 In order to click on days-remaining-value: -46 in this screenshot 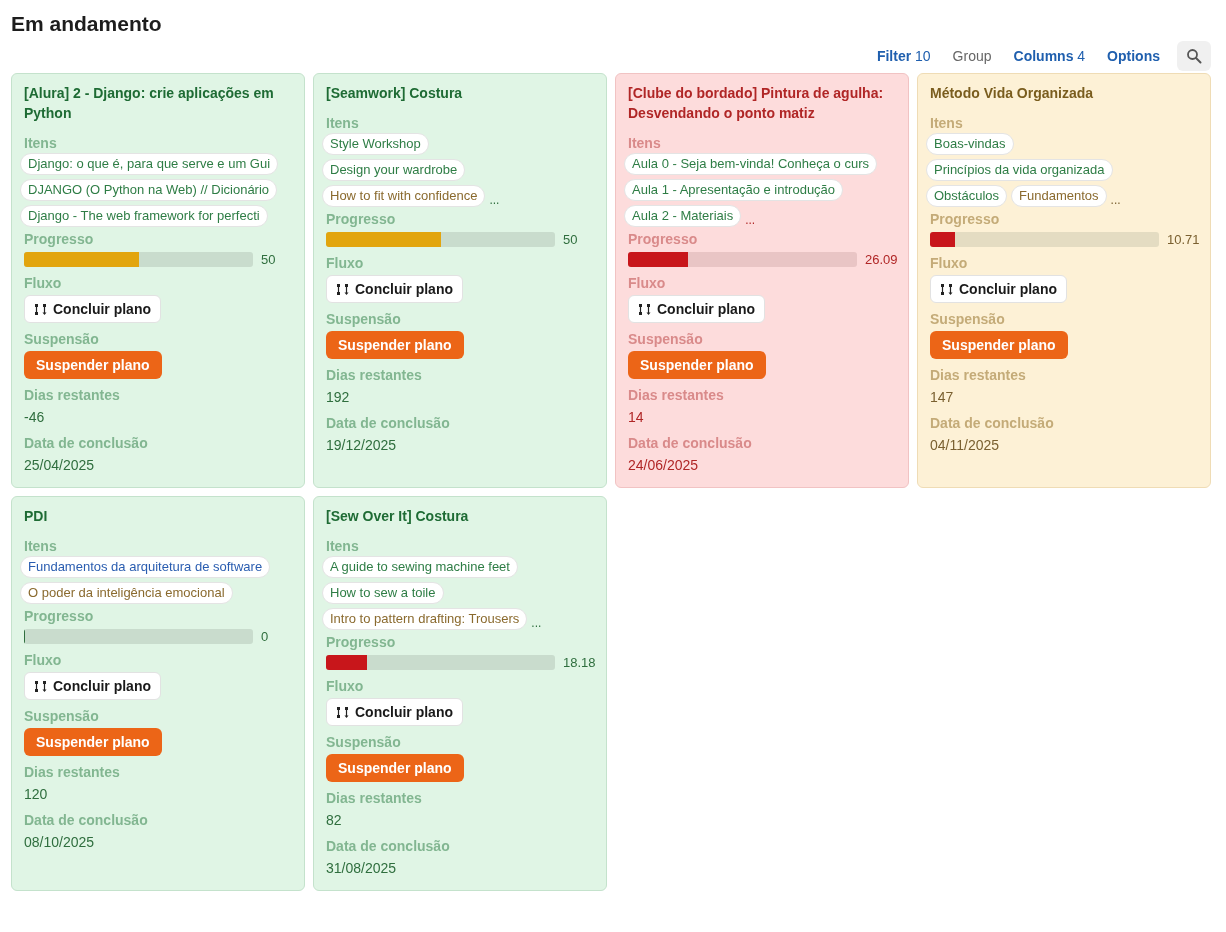, I will do `click(34, 417)`.